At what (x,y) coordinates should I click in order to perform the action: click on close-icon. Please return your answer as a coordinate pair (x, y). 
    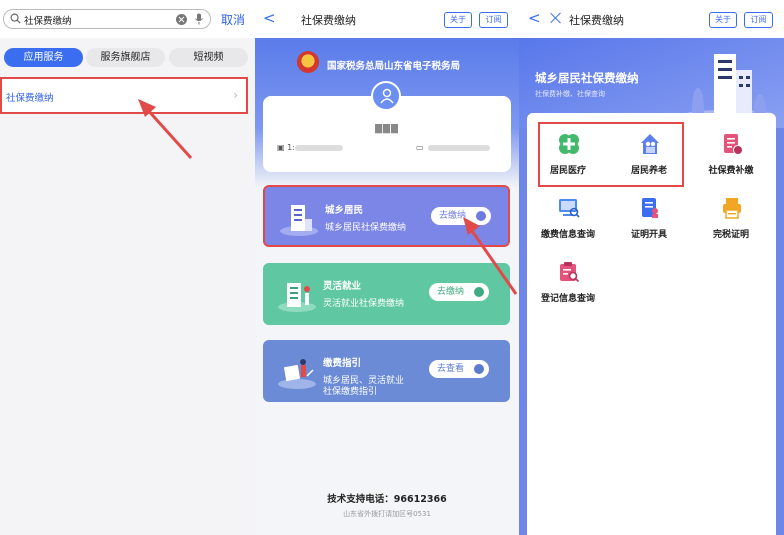
    Looking at the image, I should click on (556, 18).